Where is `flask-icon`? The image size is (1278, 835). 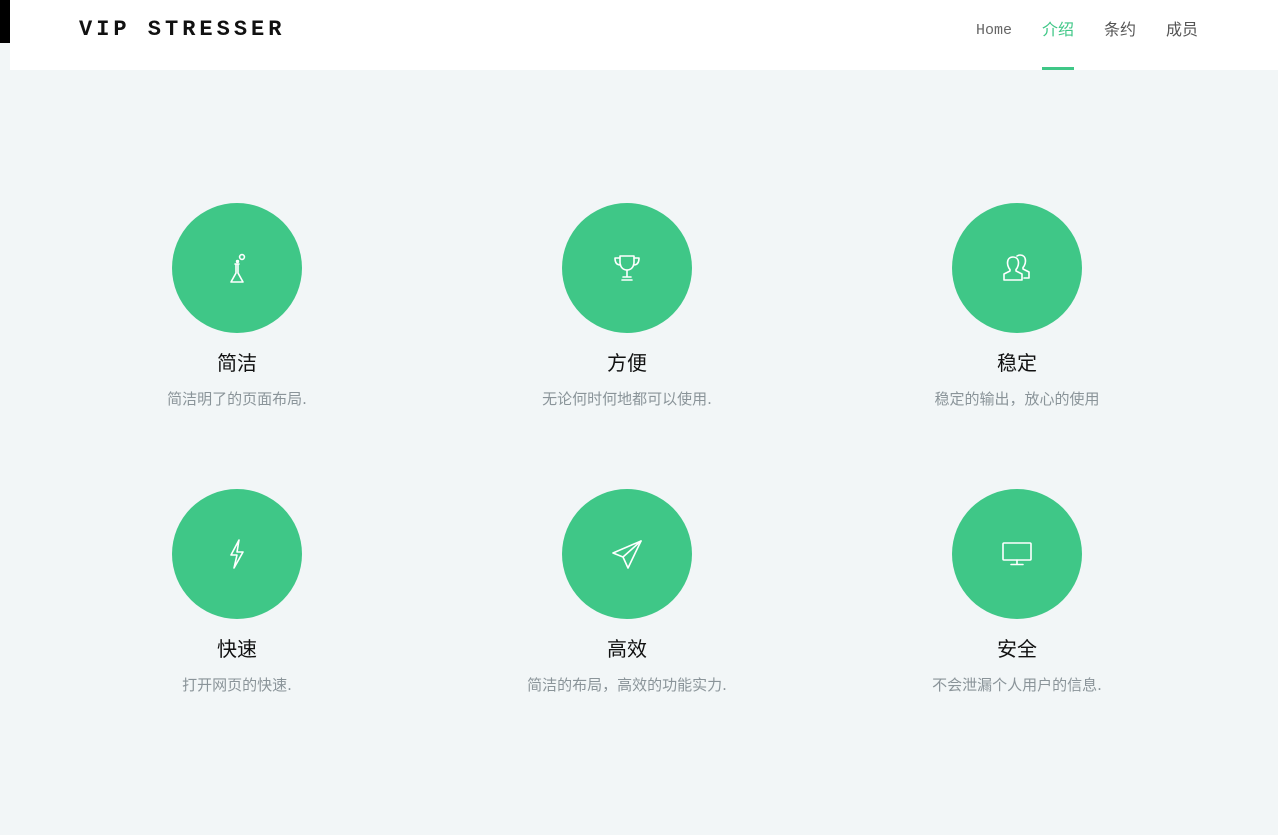 flask-icon is located at coordinates (238, 268).